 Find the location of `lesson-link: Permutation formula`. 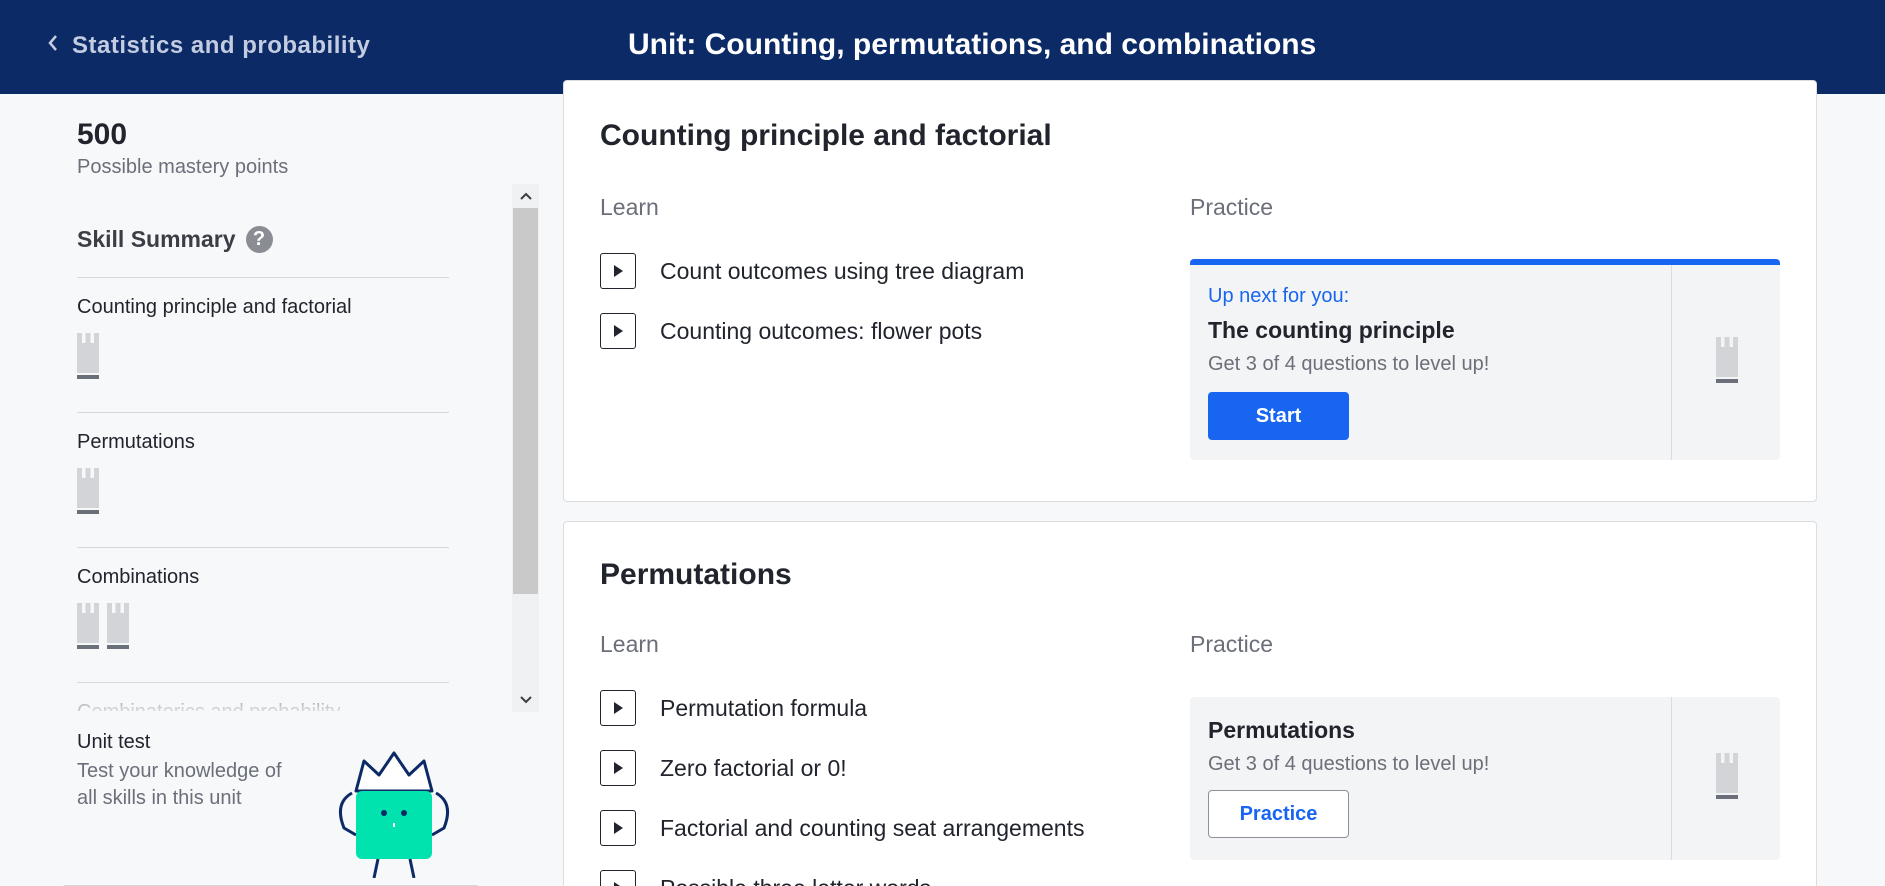

lesson-link: Permutation formula is located at coordinates (733, 708).